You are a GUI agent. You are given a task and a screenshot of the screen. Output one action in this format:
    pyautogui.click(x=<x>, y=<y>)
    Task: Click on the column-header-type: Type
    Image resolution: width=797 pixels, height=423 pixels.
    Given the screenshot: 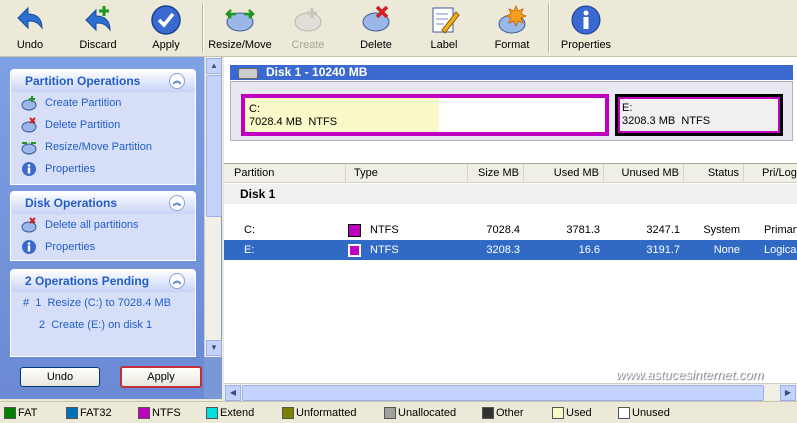 What is the action you would take?
    pyautogui.click(x=407, y=173)
    